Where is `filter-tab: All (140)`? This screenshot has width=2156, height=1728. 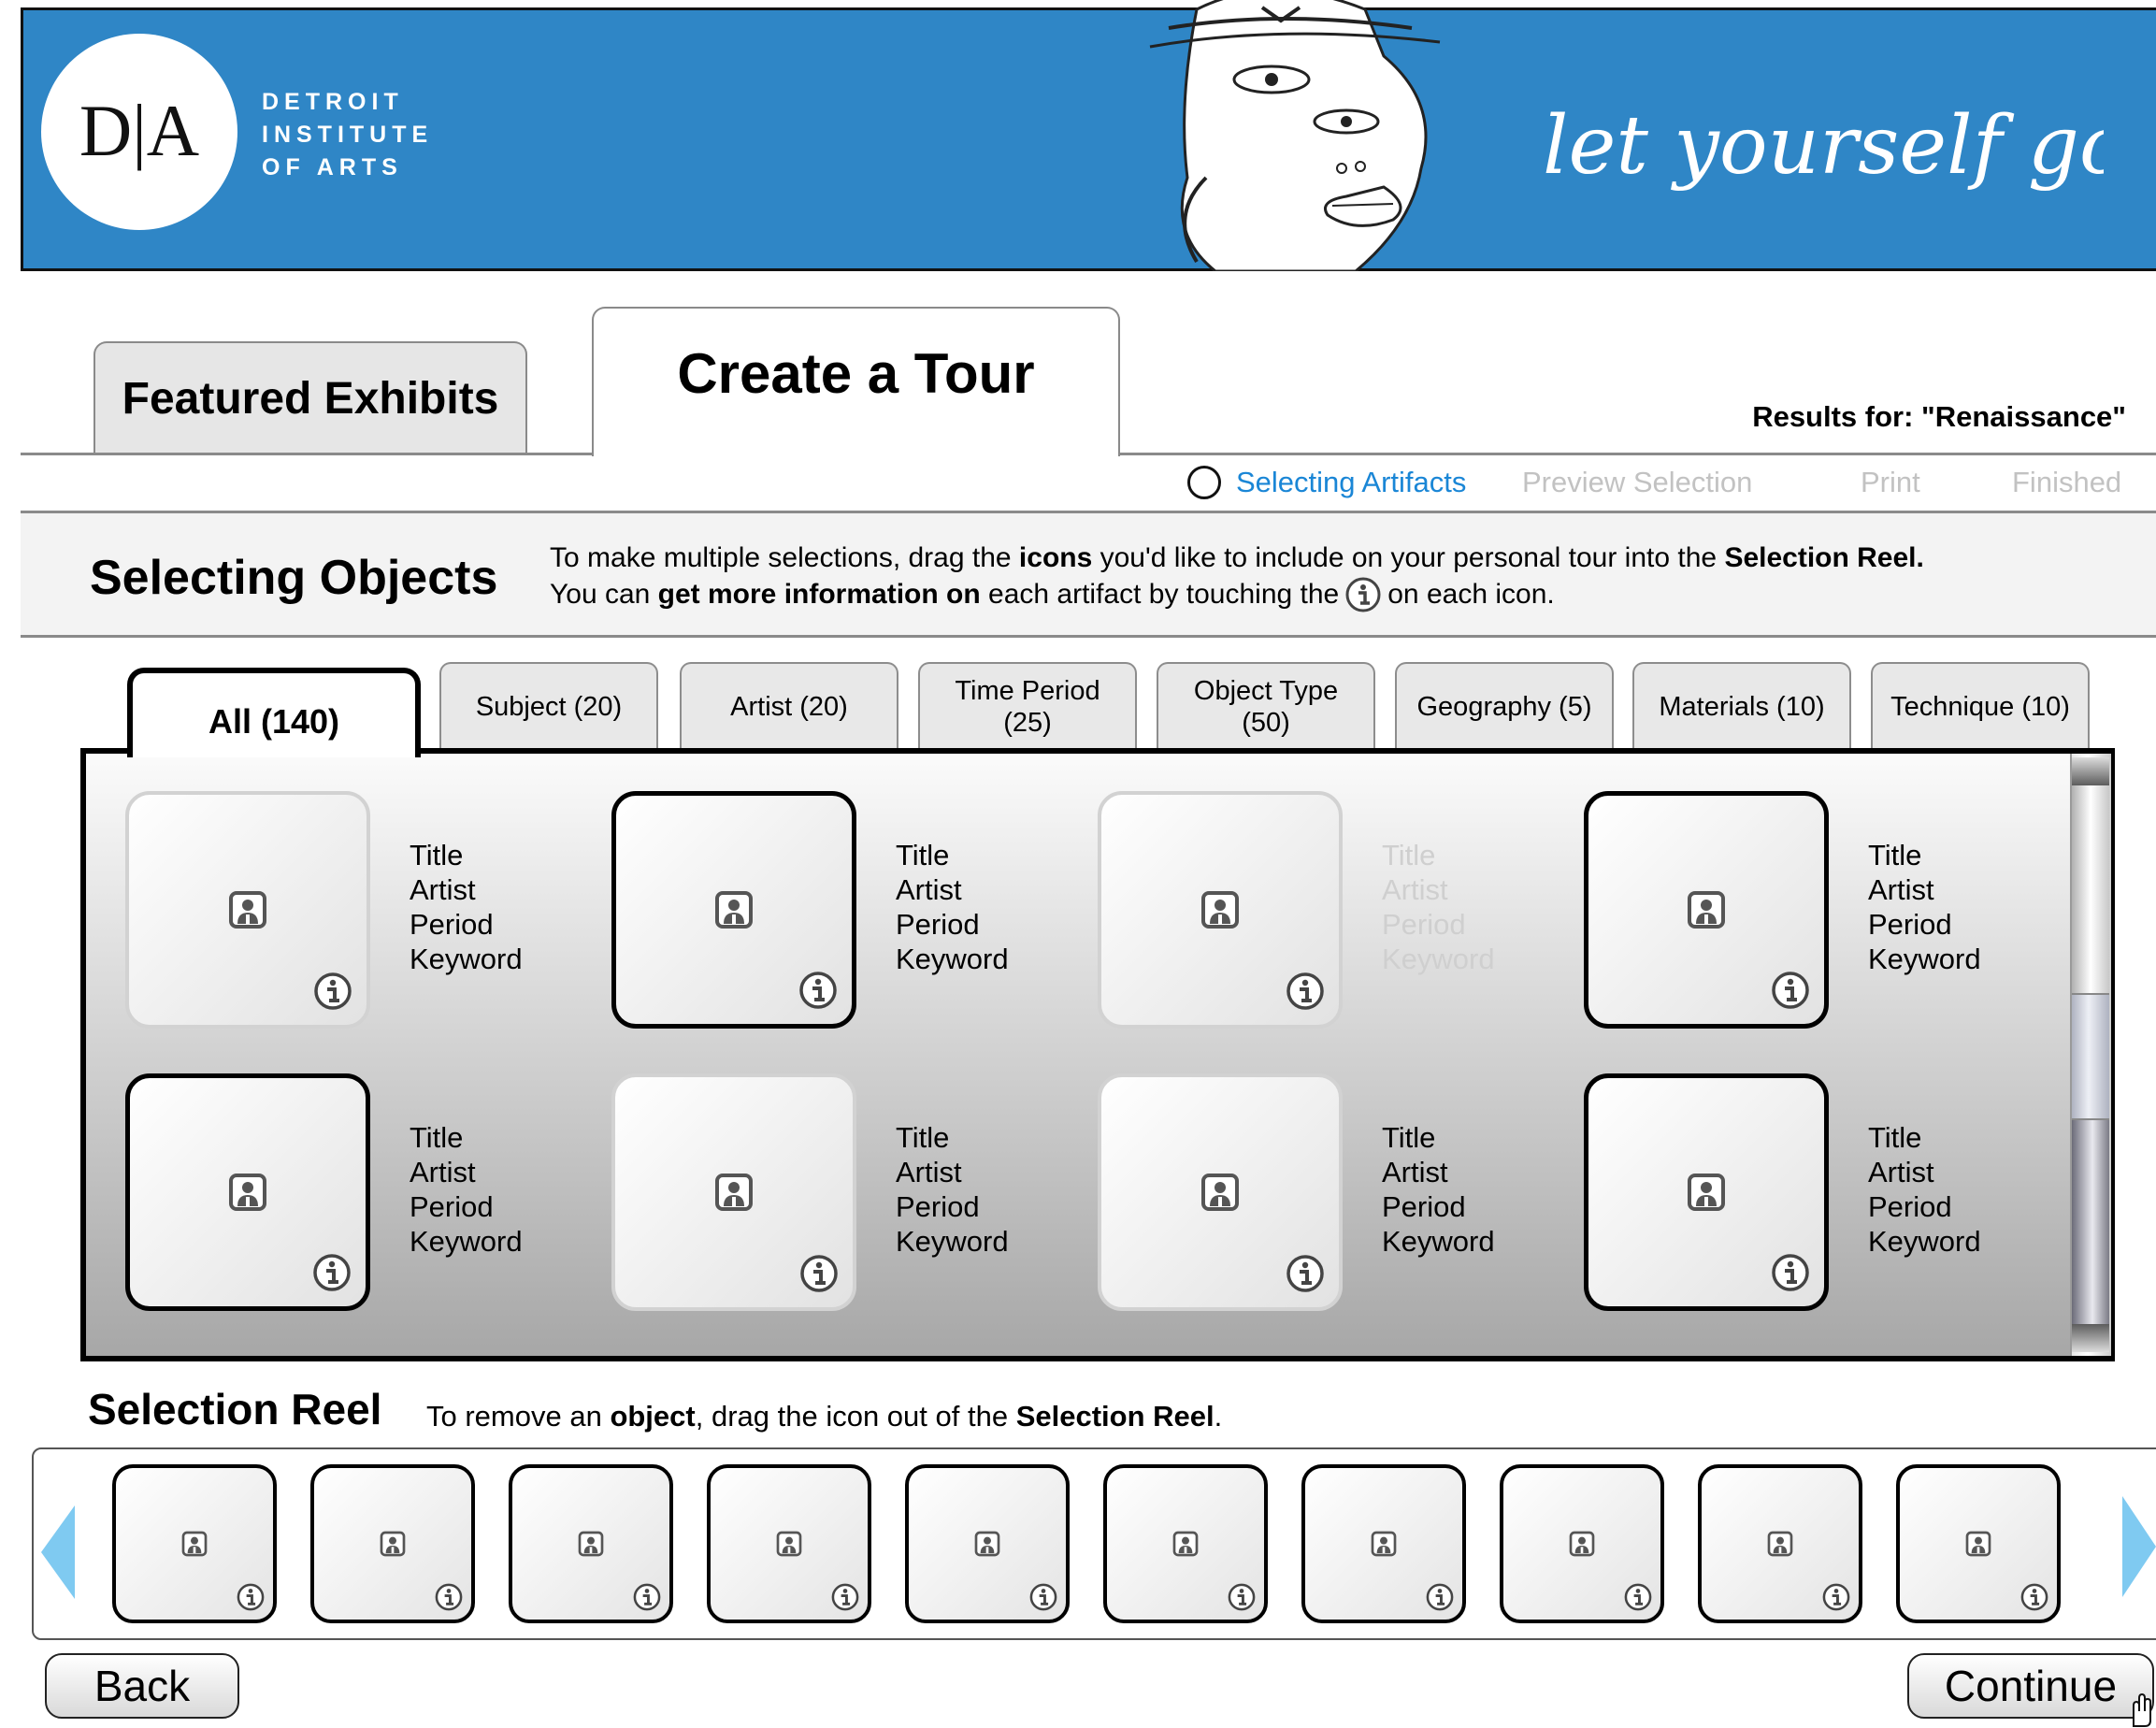
filter-tab: All (140) is located at coordinates (274, 712).